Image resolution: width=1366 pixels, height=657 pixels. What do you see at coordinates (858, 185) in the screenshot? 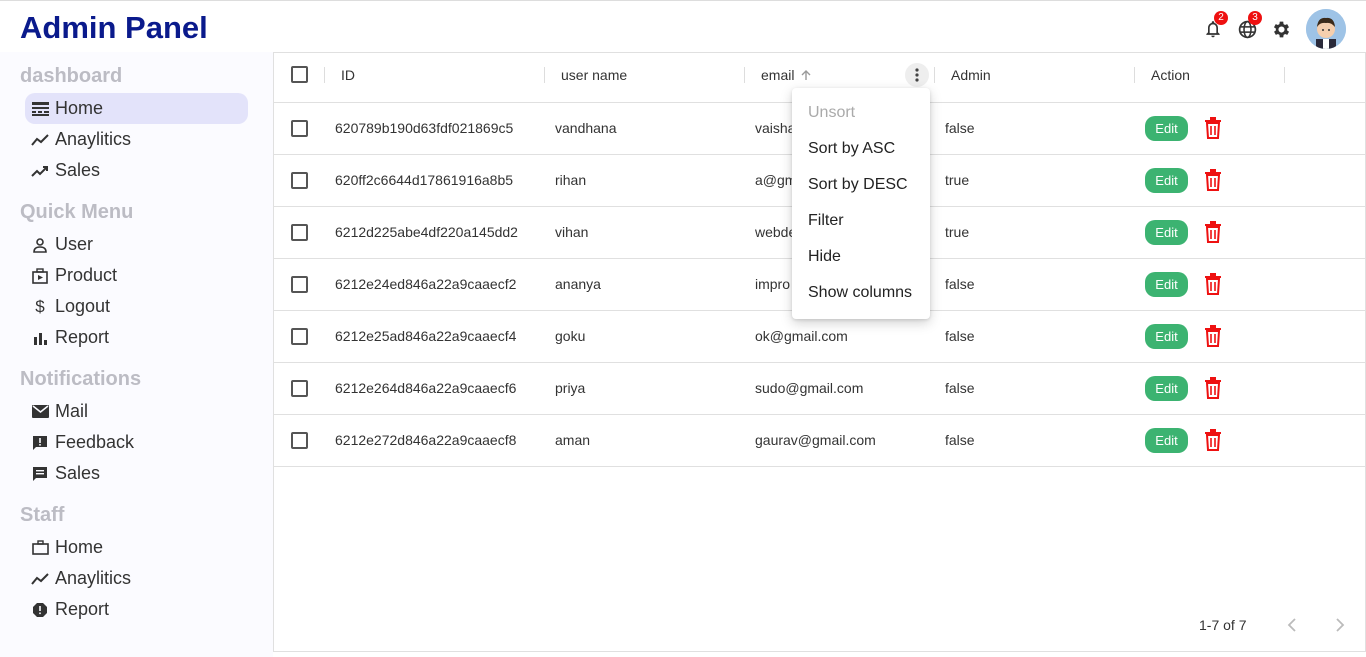
I see `menu-item-sort-desc: Sort by DESC` at bounding box center [858, 185].